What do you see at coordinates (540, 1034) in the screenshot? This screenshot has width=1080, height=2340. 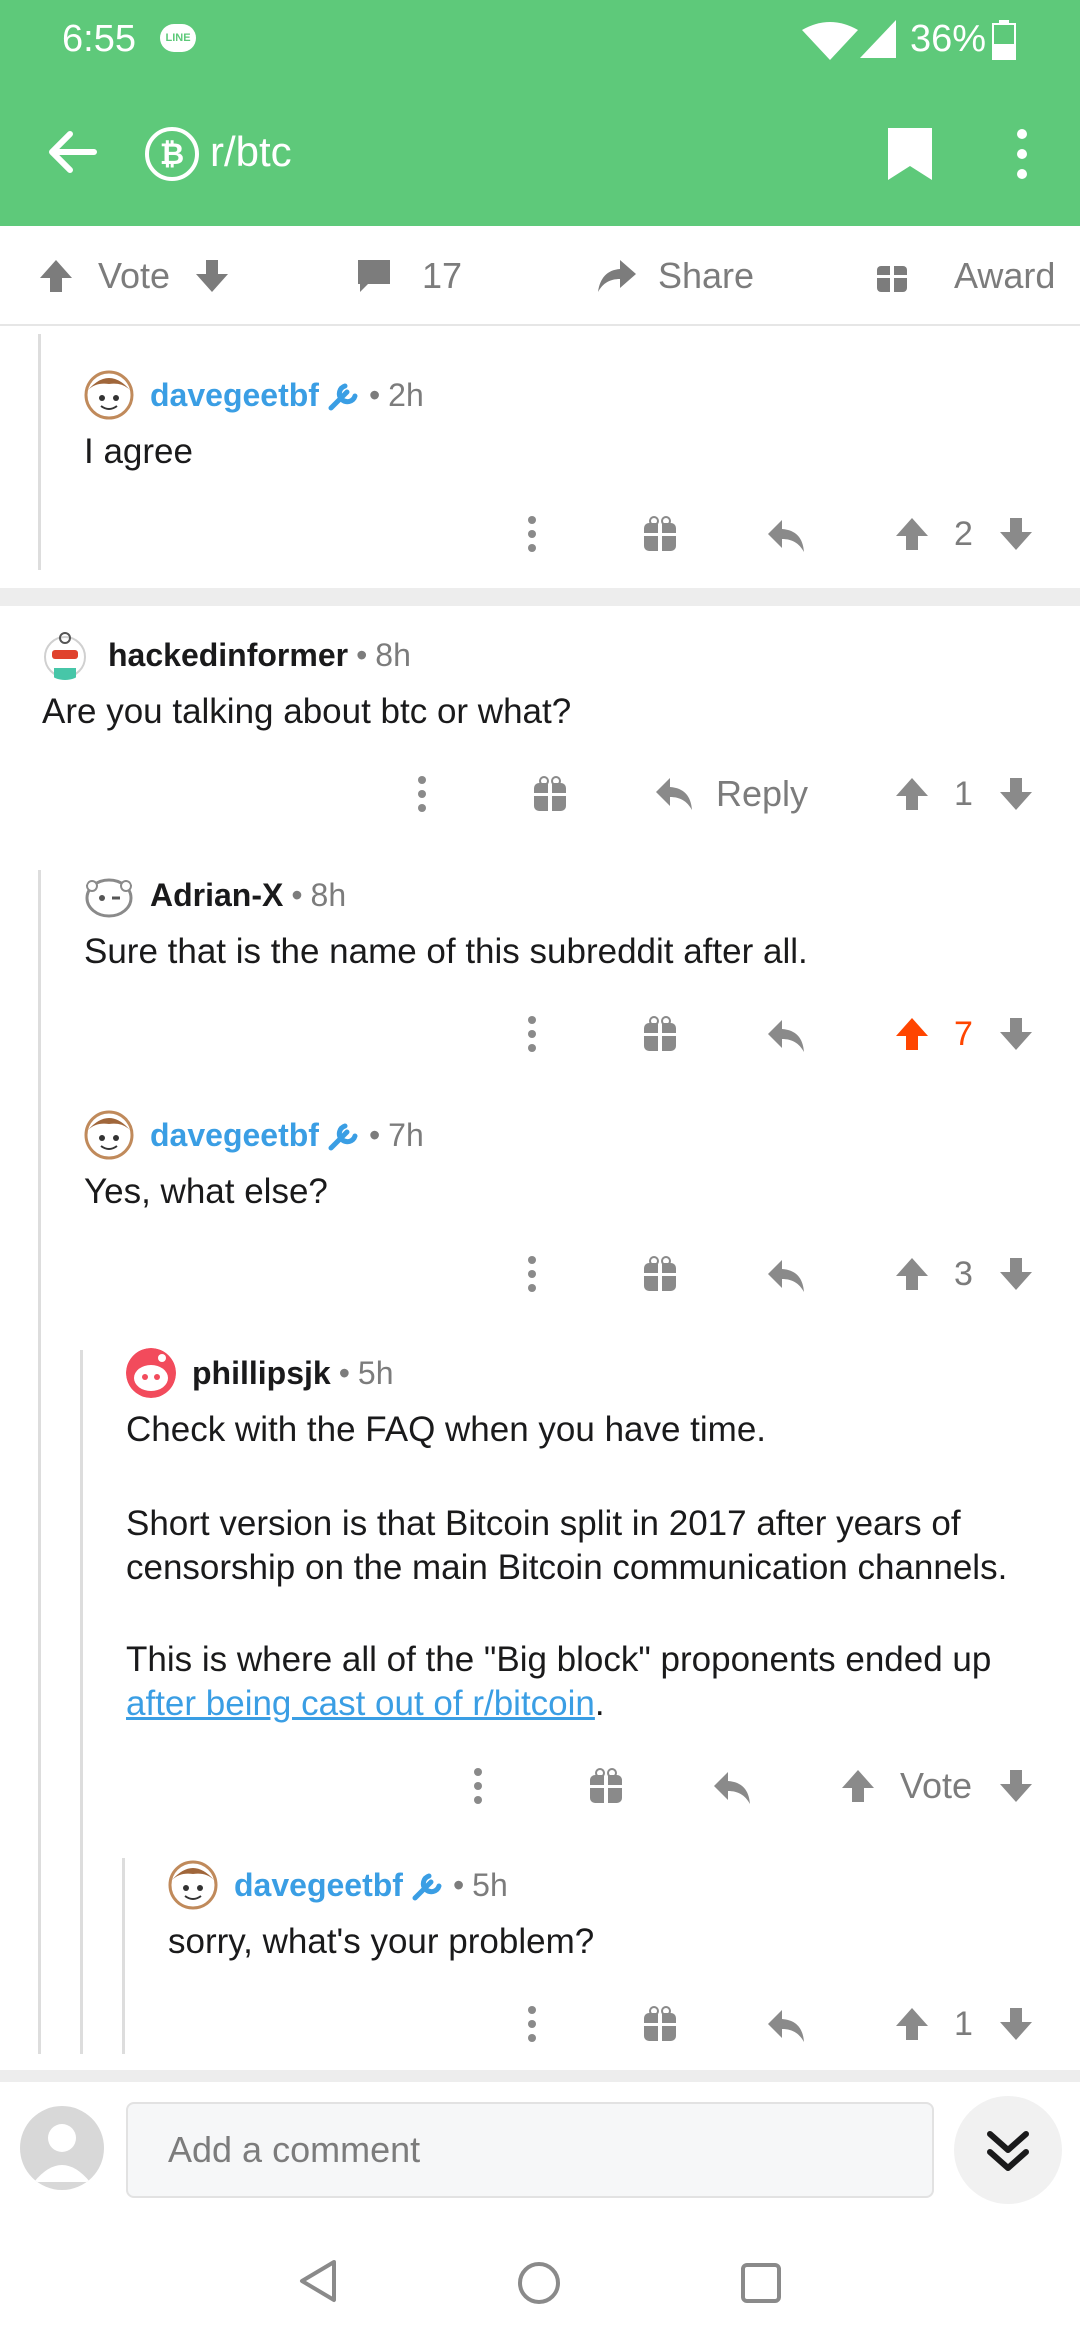 I see `comment-actions: 7` at bounding box center [540, 1034].